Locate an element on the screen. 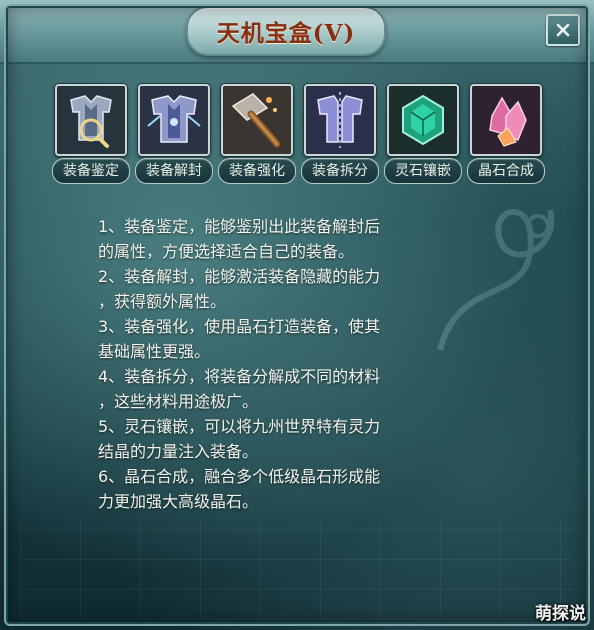 The image size is (594, 630). description-line: 3、装备强化，使用晶石打造装备，使其 is located at coordinates (239, 326).